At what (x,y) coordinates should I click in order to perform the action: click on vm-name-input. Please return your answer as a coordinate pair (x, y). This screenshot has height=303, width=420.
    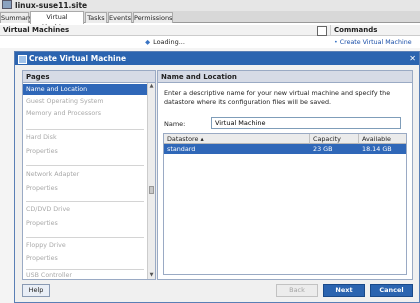
    Looking at the image, I should click on (306, 123).